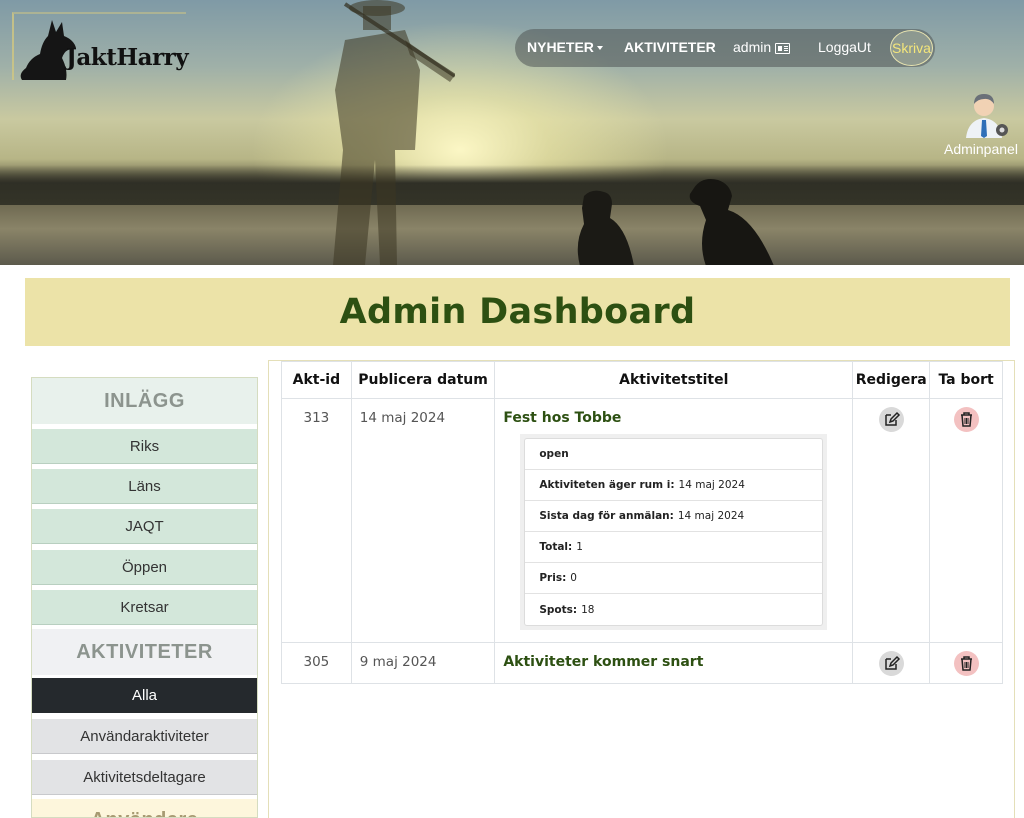  I want to click on adminpanel-label: Adminpanel, so click(981, 149).